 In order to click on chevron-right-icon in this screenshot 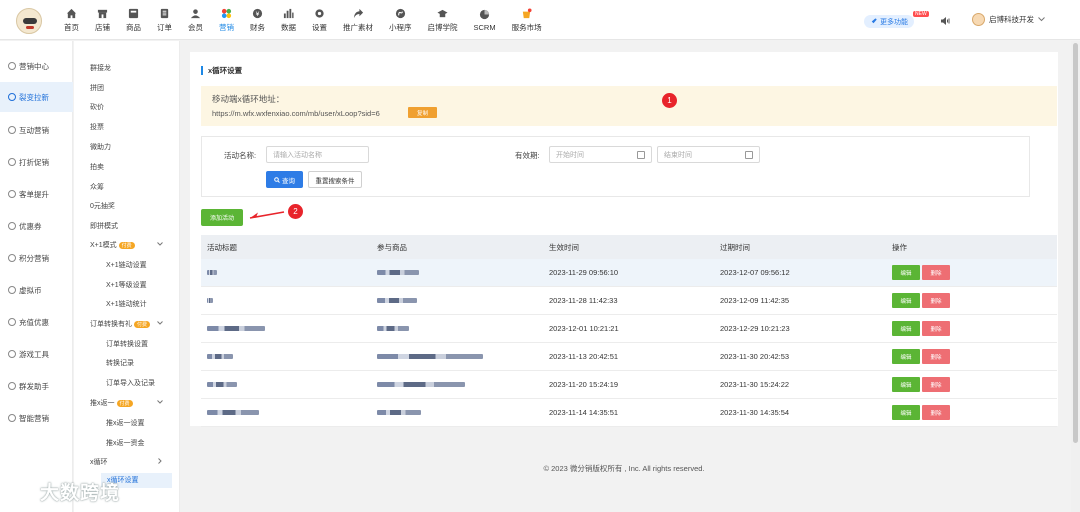, I will do `click(160, 461)`.